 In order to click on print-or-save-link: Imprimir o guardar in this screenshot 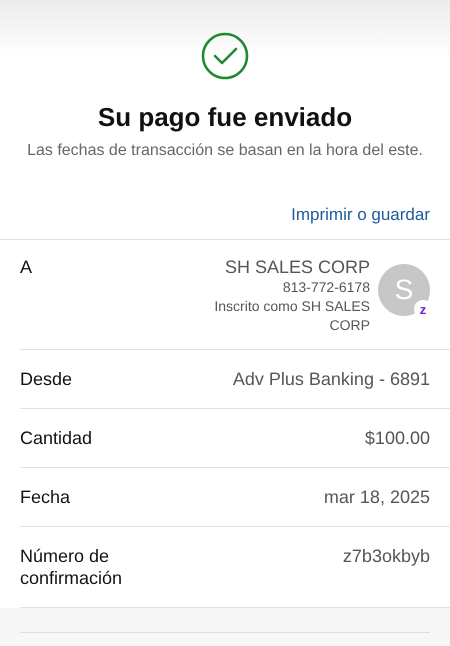, I will do `click(360, 215)`.